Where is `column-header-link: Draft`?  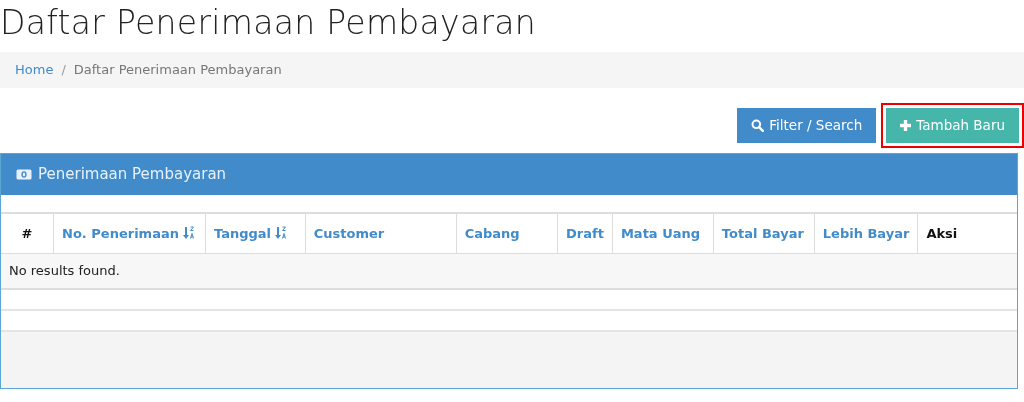 column-header-link: Draft is located at coordinates (585, 233).